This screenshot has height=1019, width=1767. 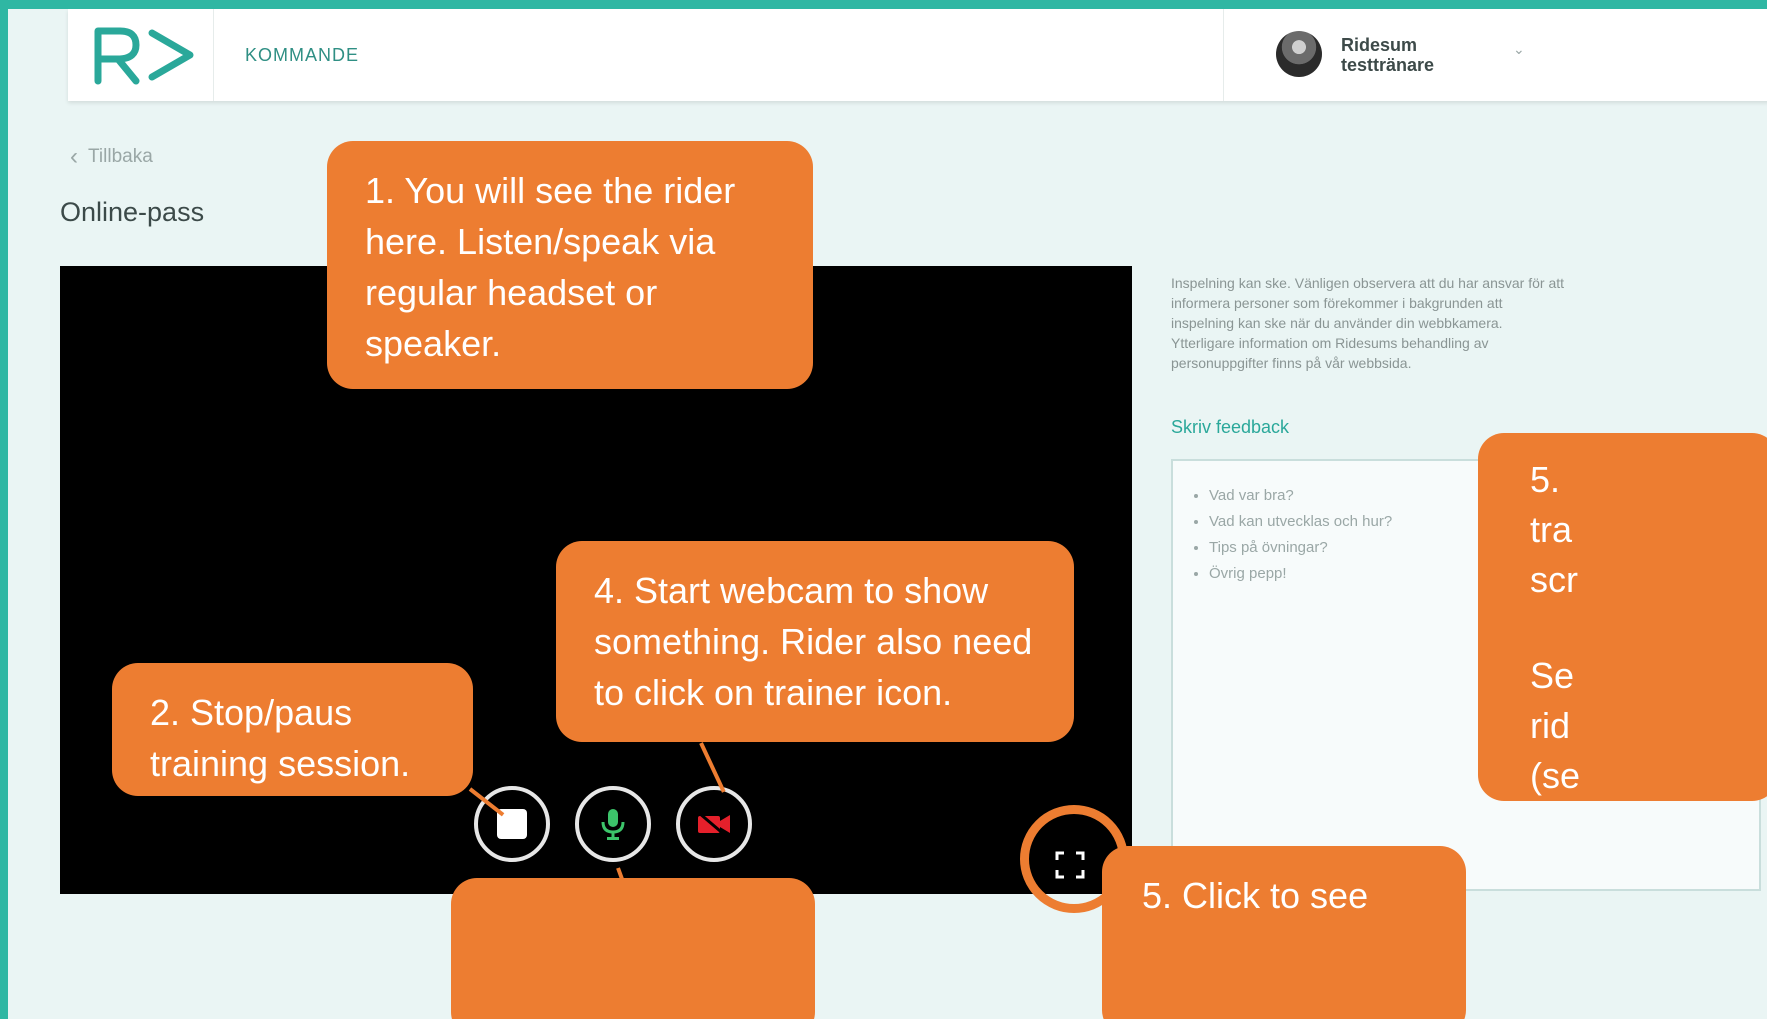 I want to click on ridesum-logo, so click(x=146, y=55).